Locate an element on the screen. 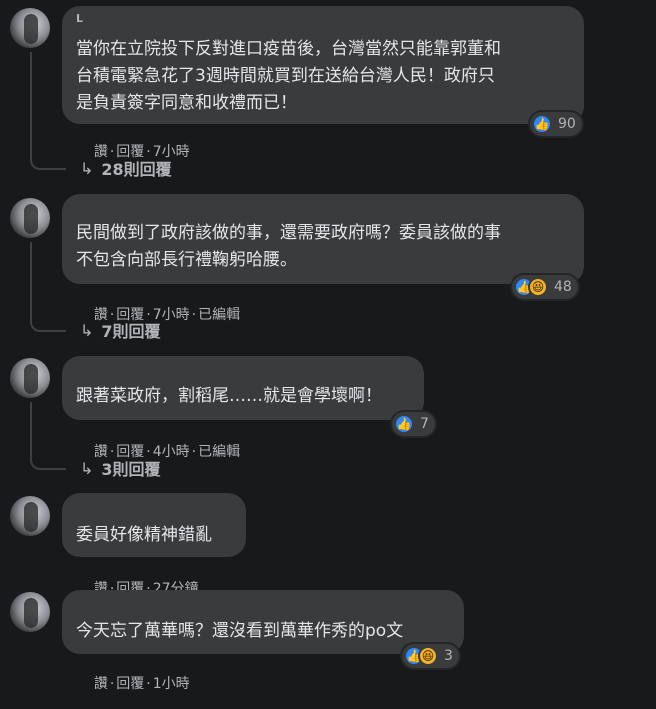  comment-bubble: 委員好像精神錯亂 is located at coordinates (154, 525).